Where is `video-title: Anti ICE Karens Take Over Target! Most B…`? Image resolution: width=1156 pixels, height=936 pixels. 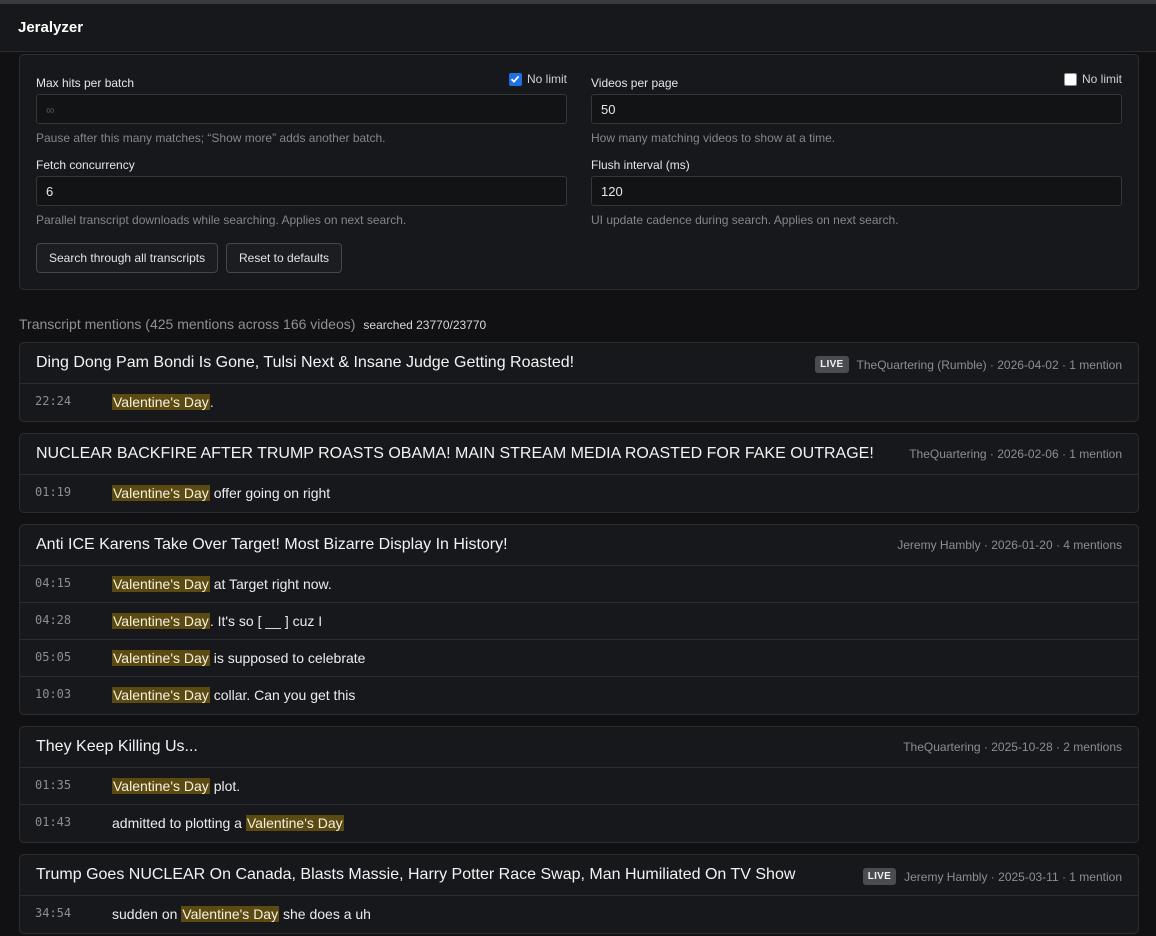 video-title: Anti ICE Karens Take Over Target! Most B… is located at coordinates (272, 545).